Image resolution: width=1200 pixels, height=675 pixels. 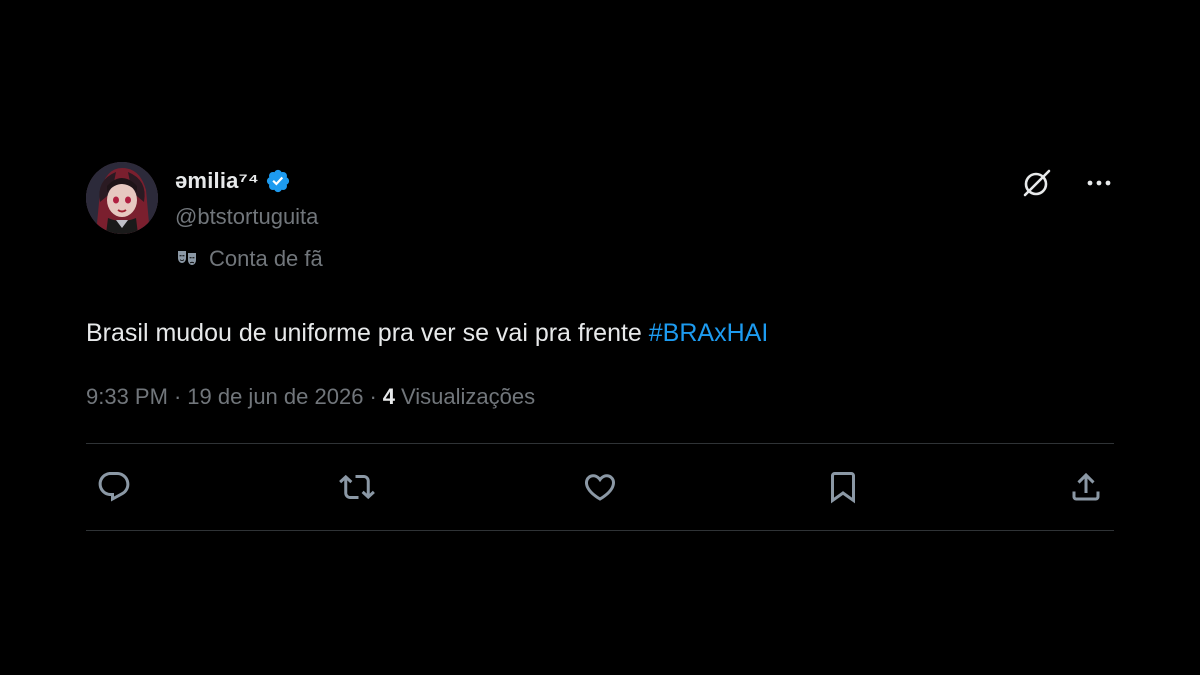 I want to click on reply-icon, so click(x=114, y=487).